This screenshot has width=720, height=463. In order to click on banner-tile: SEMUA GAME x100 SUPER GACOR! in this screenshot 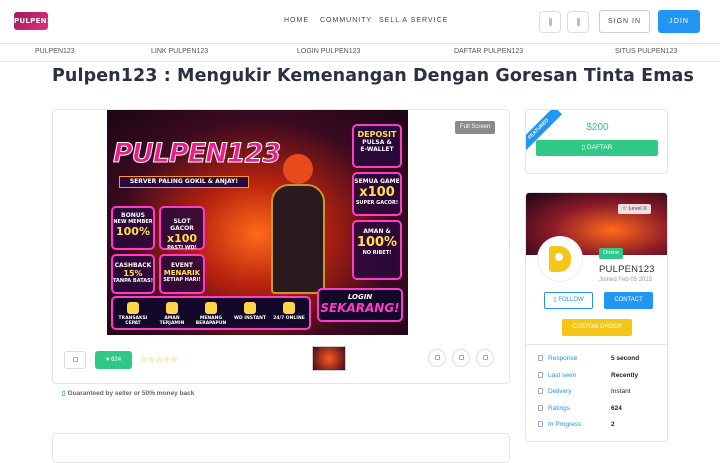, I will do `click(377, 194)`.